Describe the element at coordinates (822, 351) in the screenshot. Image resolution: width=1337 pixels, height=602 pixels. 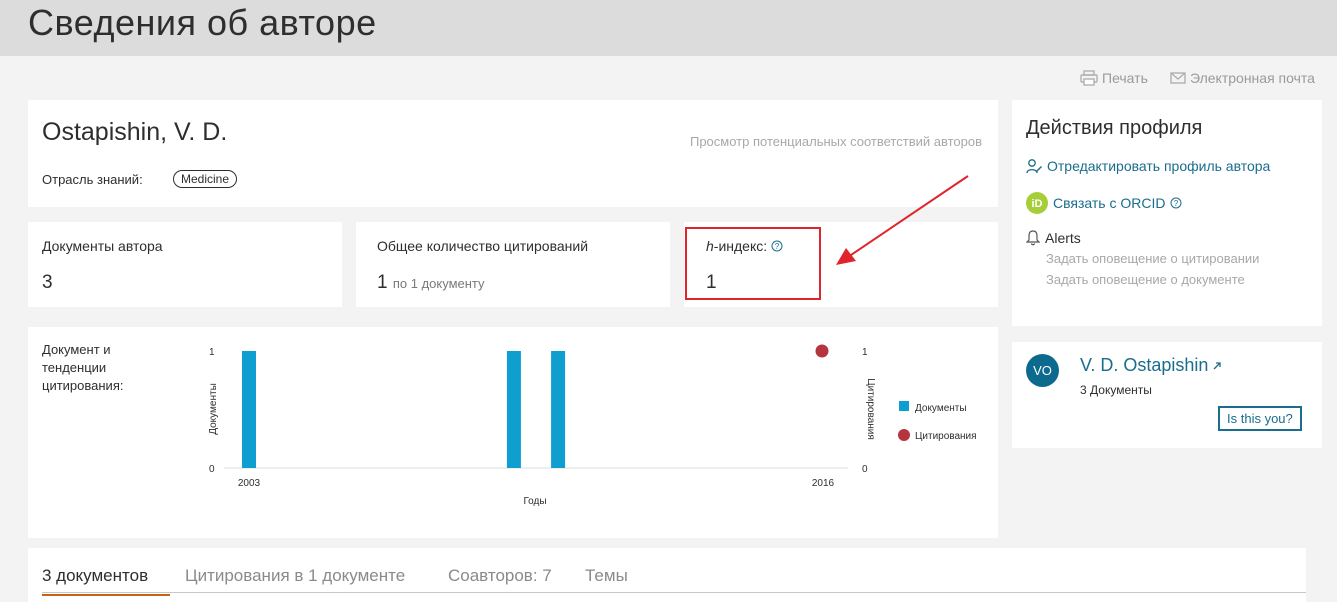
I see `chart-point` at that location.